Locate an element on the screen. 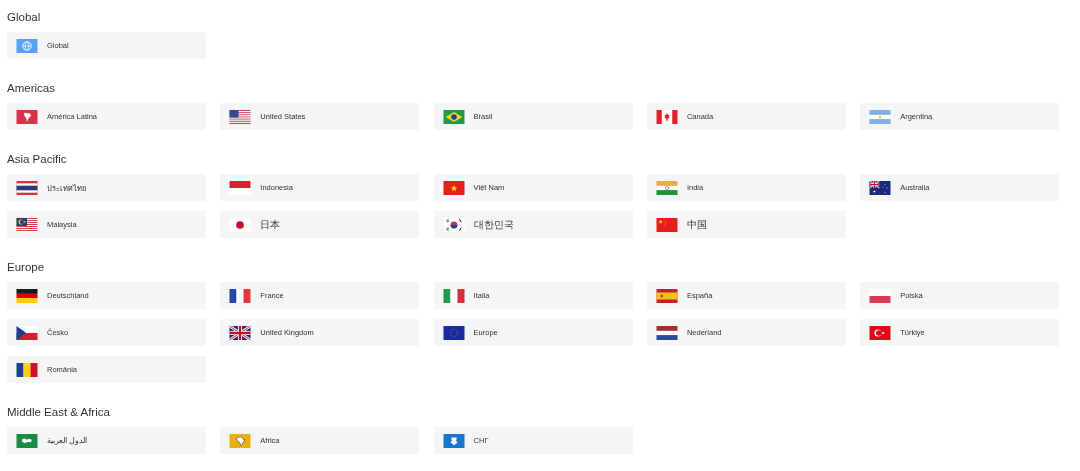 The height and width of the screenshot is (471, 1080). region-link: 대한민국 is located at coordinates (533, 224).